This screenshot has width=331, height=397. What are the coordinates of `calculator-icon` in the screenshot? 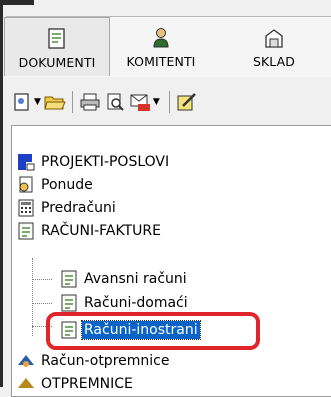 It's located at (26, 208).